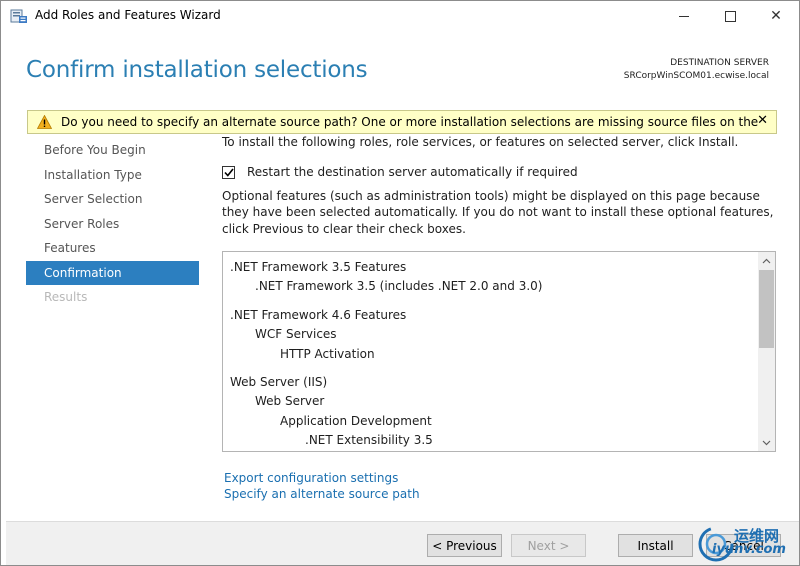 The image size is (800, 566). What do you see at coordinates (766, 442) in the screenshot?
I see `scroll-down-icon` at bounding box center [766, 442].